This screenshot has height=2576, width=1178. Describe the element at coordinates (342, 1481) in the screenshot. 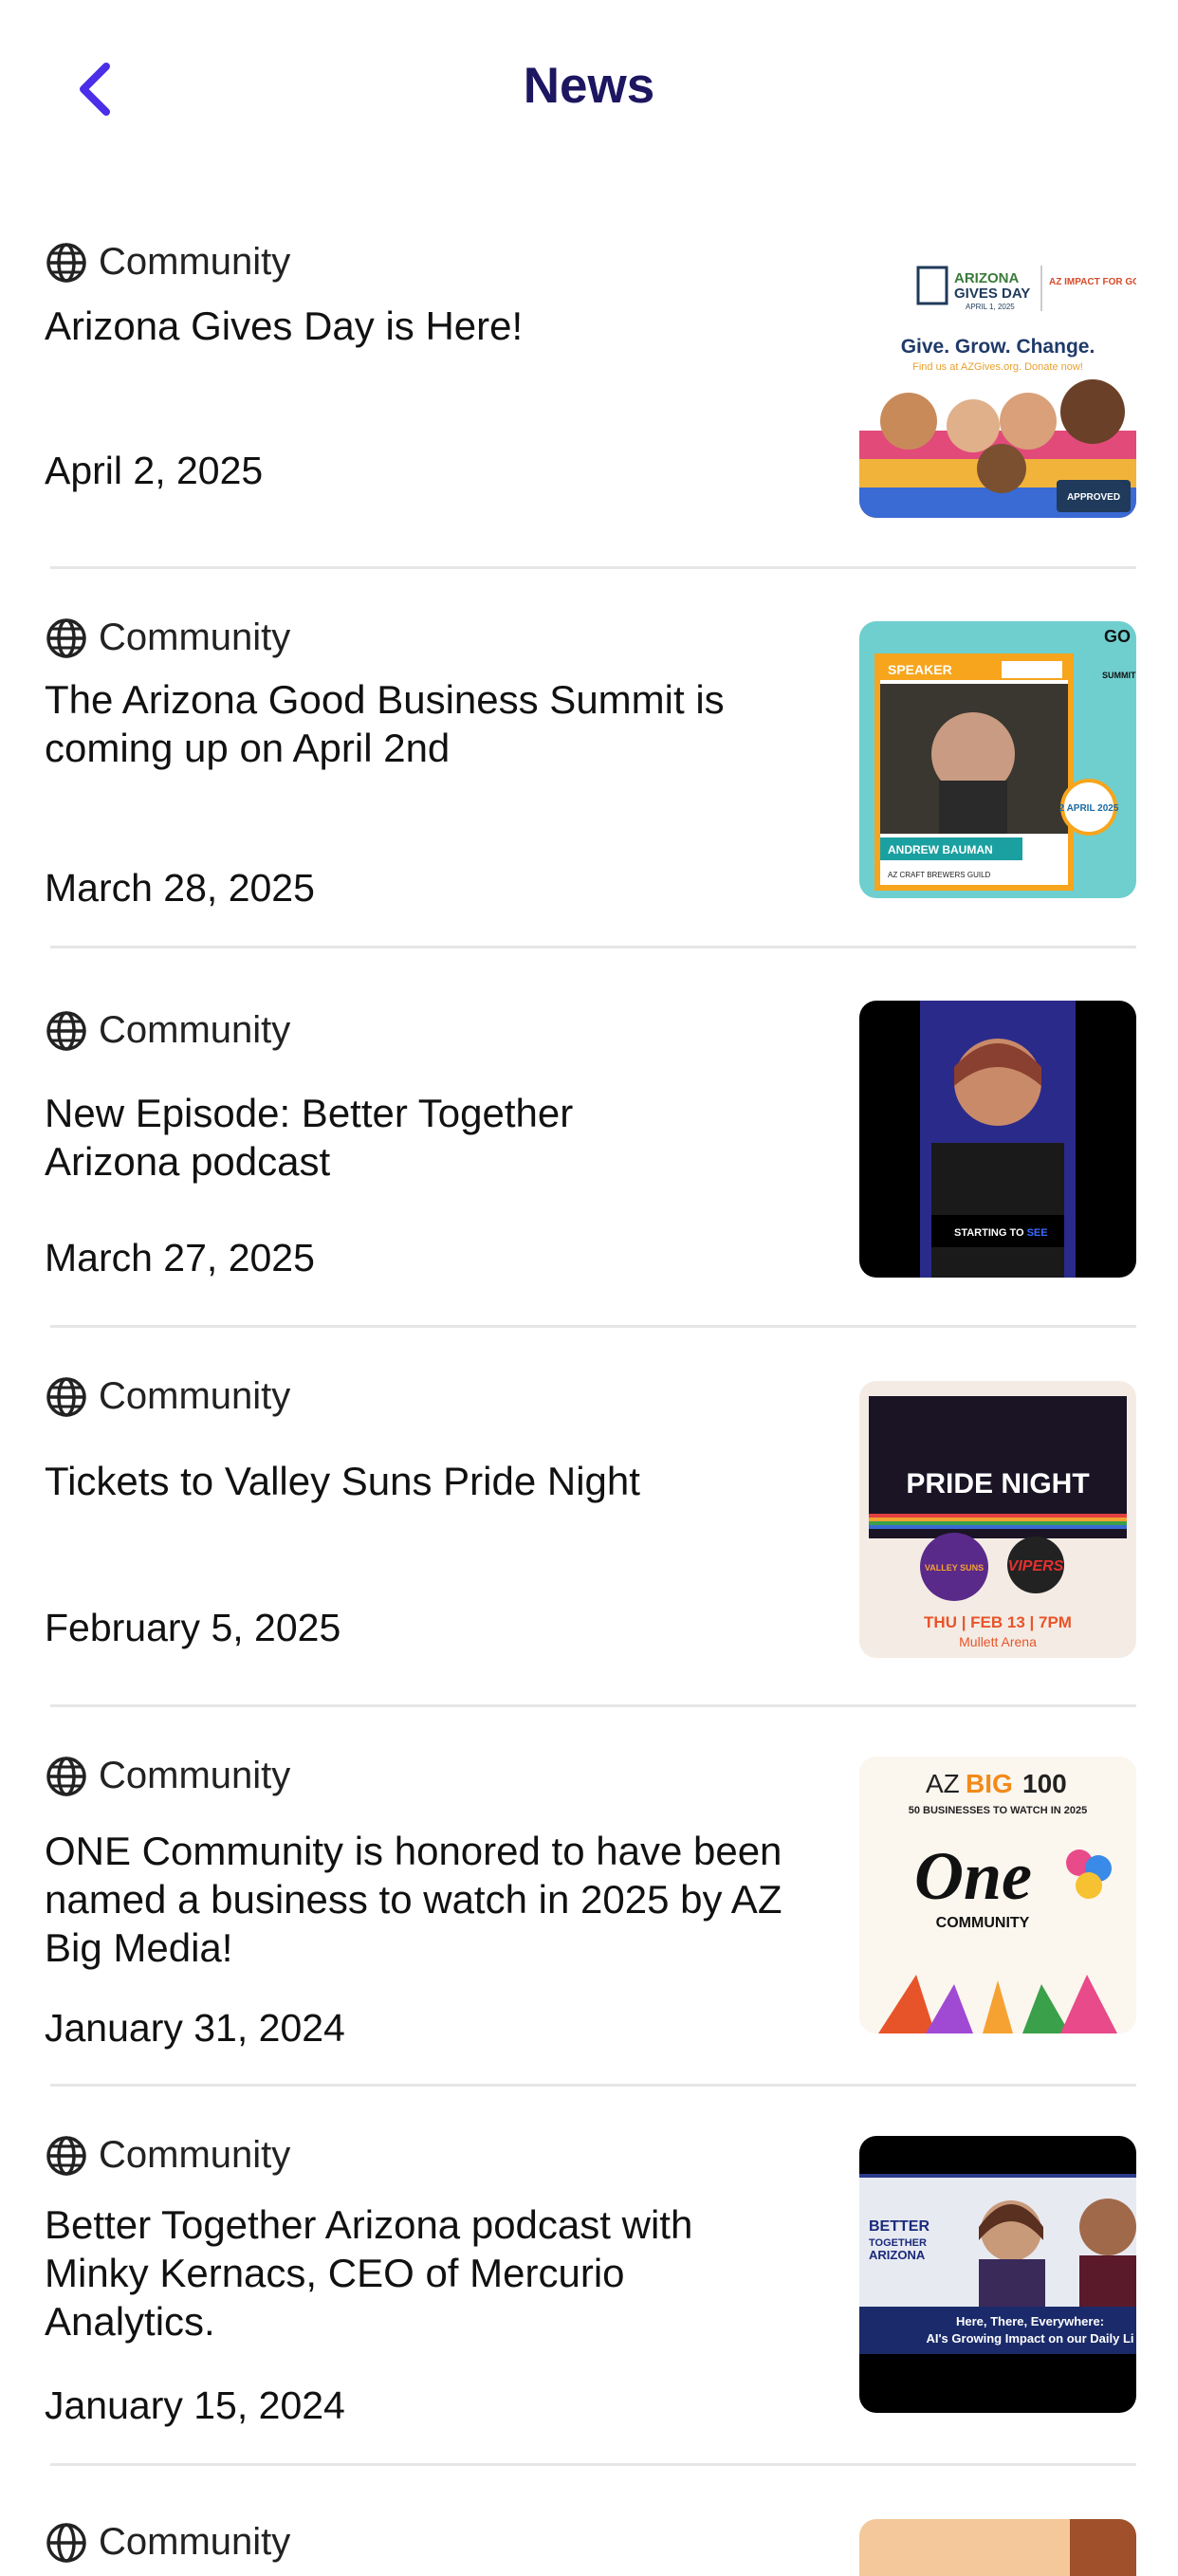

I see `news-title: Tickets to Valley Suns Pride Night` at that location.